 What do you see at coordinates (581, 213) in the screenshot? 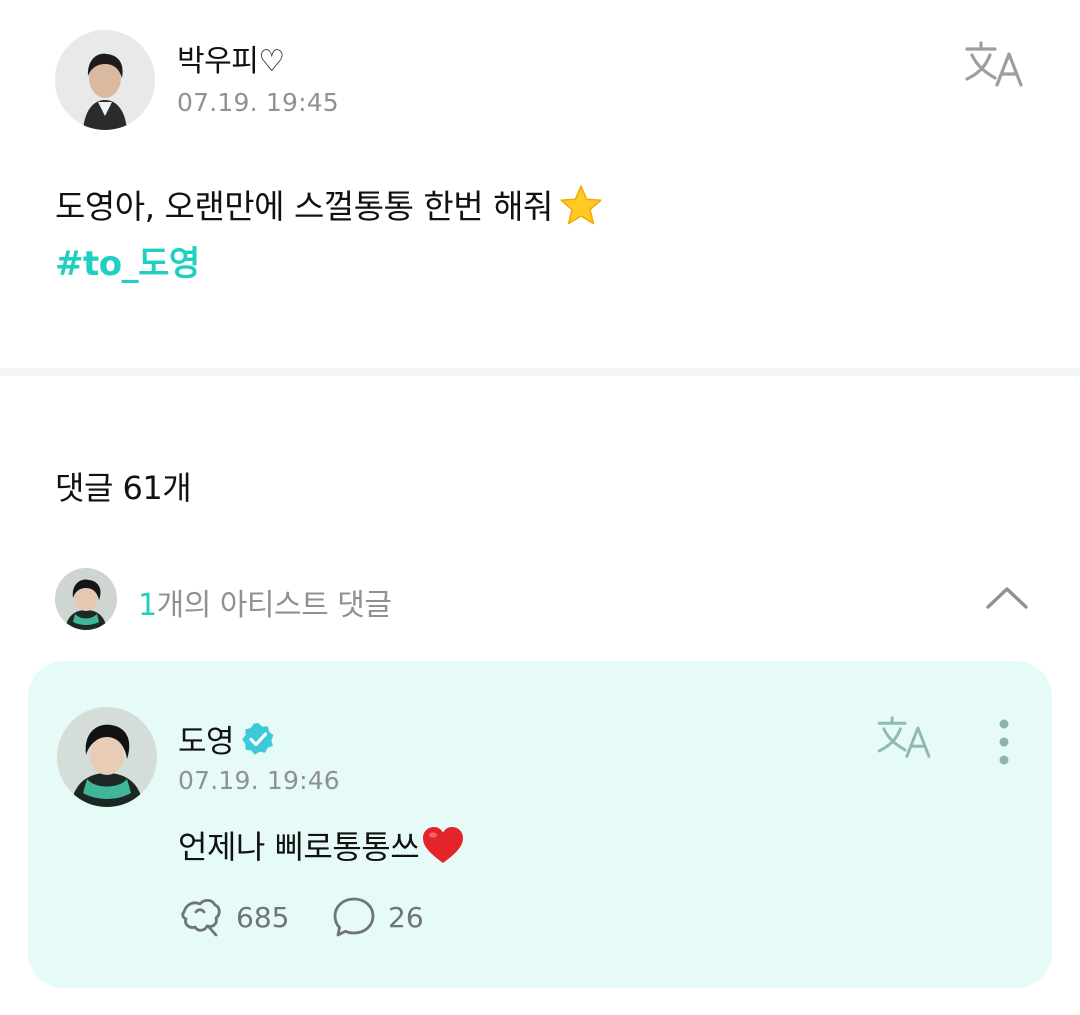
I see `star-emoji-icon` at bounding box center [581, 213].